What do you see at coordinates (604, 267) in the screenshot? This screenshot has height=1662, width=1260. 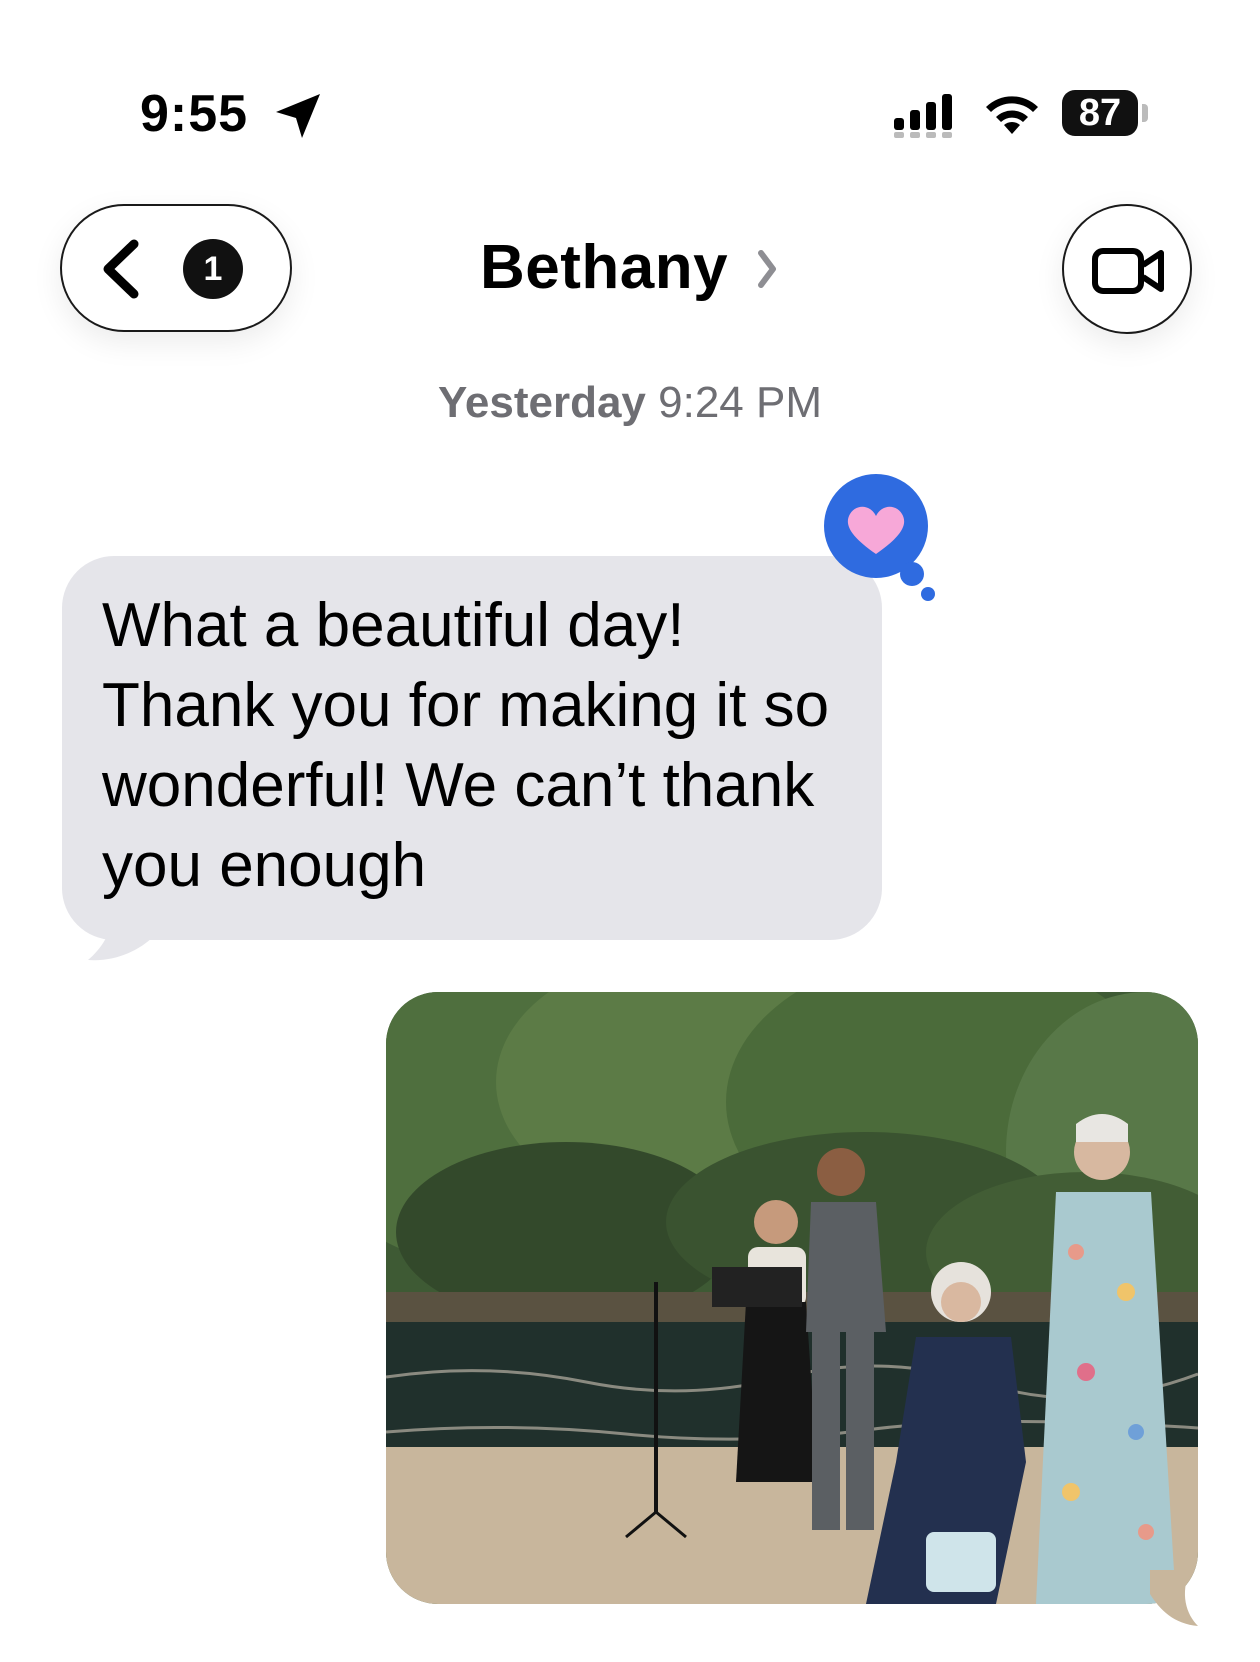 I see `contact-name: Bethany` at bounding box center [604, 267].